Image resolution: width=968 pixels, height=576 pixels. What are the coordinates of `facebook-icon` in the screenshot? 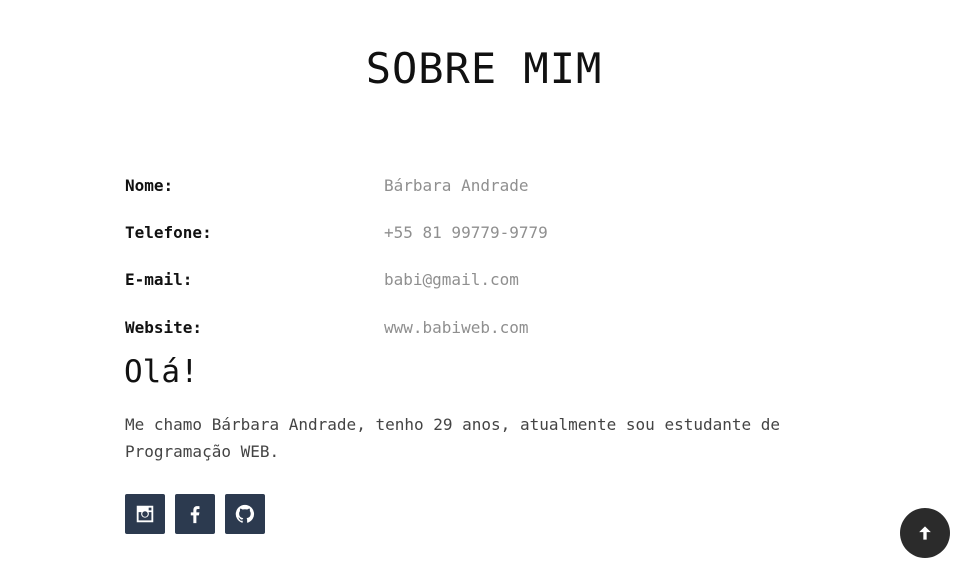 It's located at (195, 515).